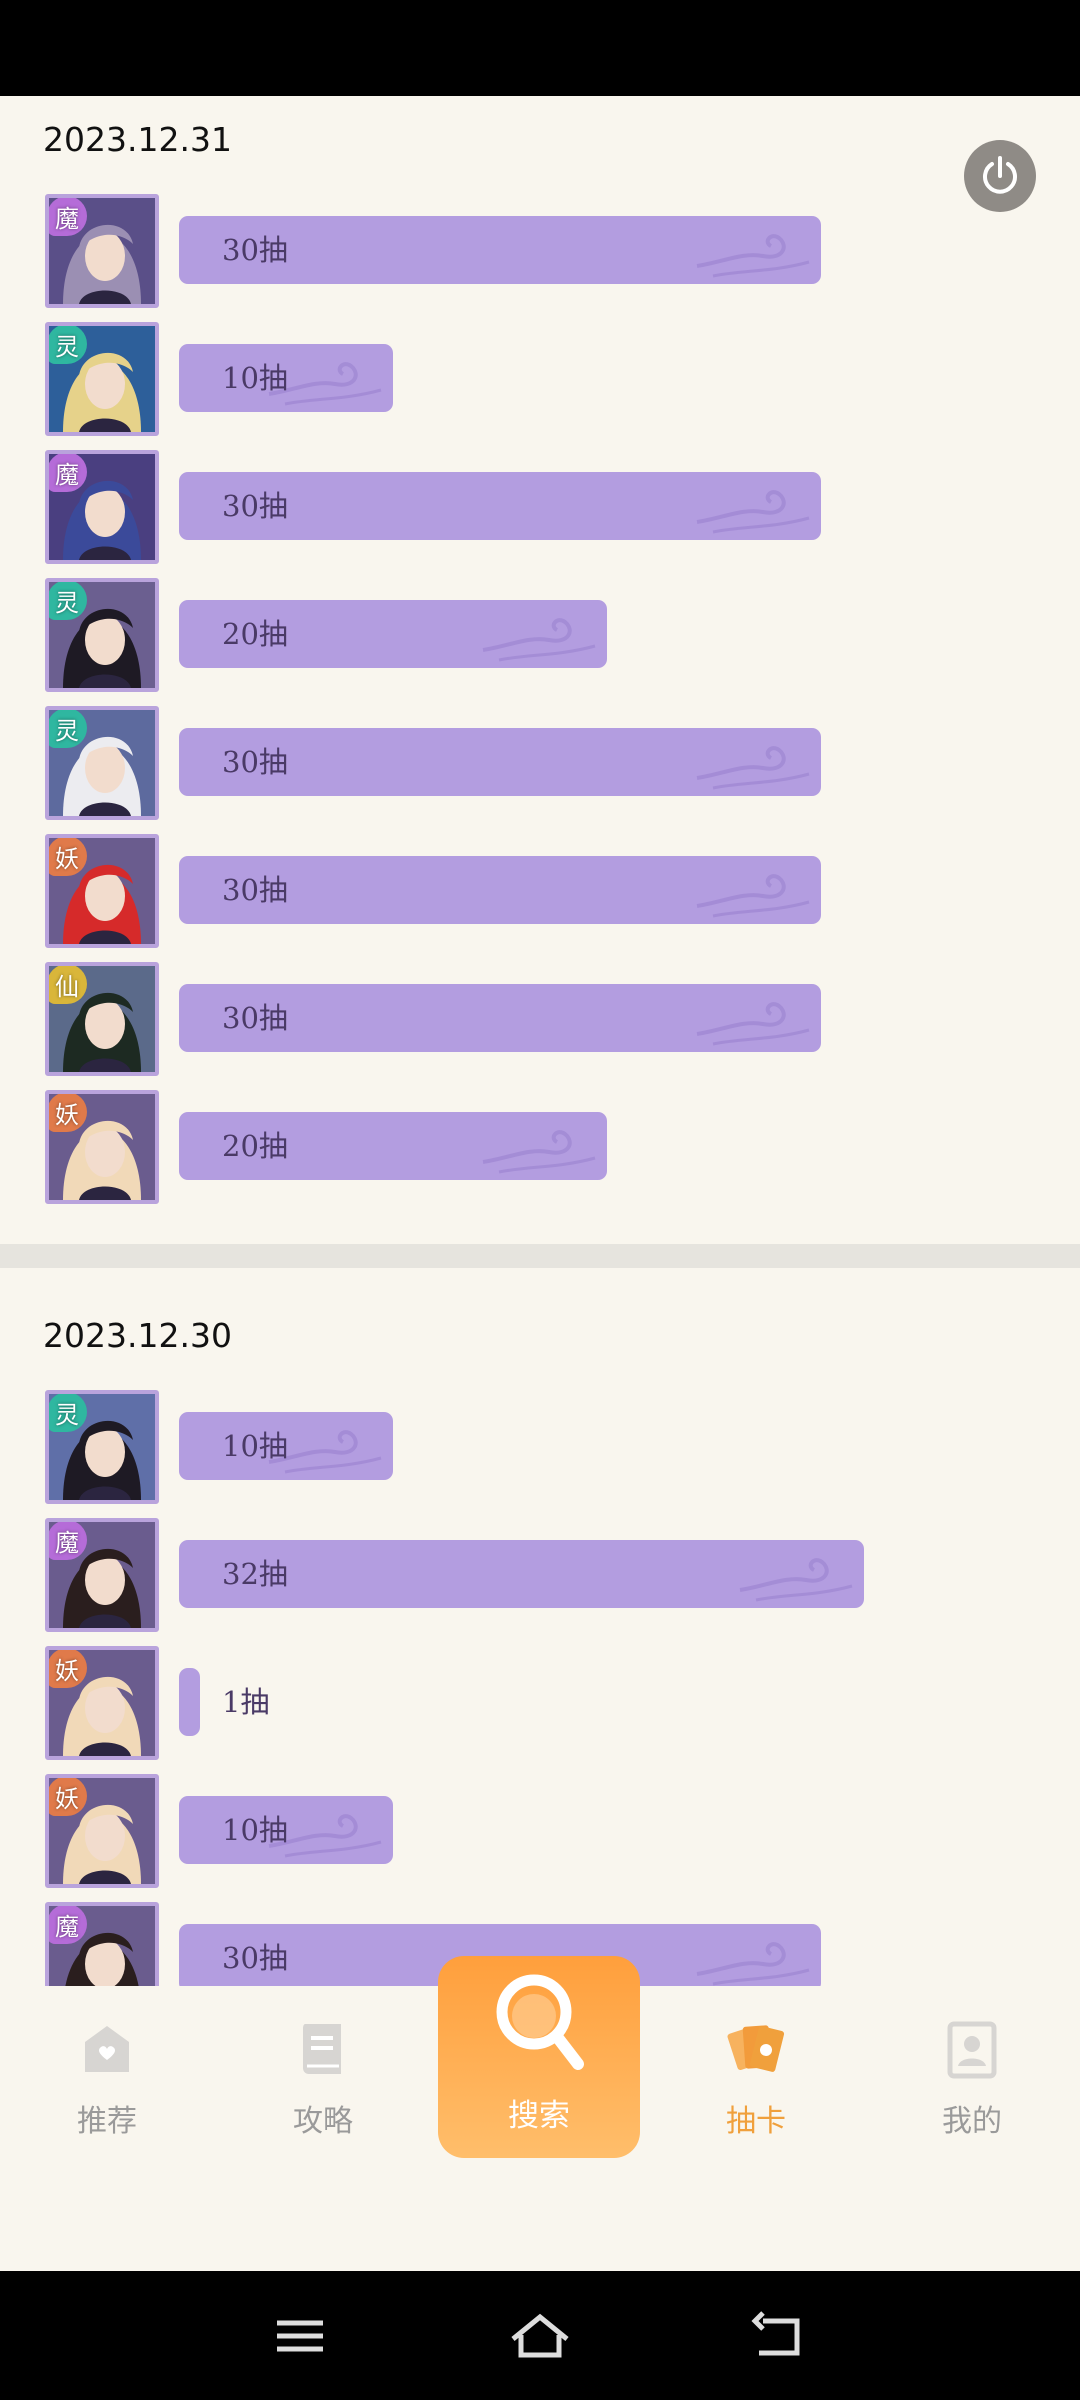  Describe the element at coordinates (756, 2048) in the screenshot. I see `cards-icon` at that location.